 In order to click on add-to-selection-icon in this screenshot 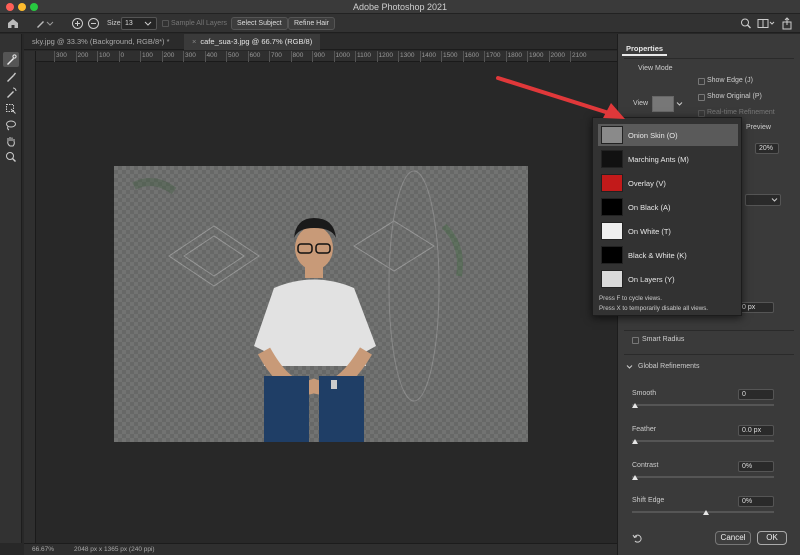, I will do `click(77, 24)`.